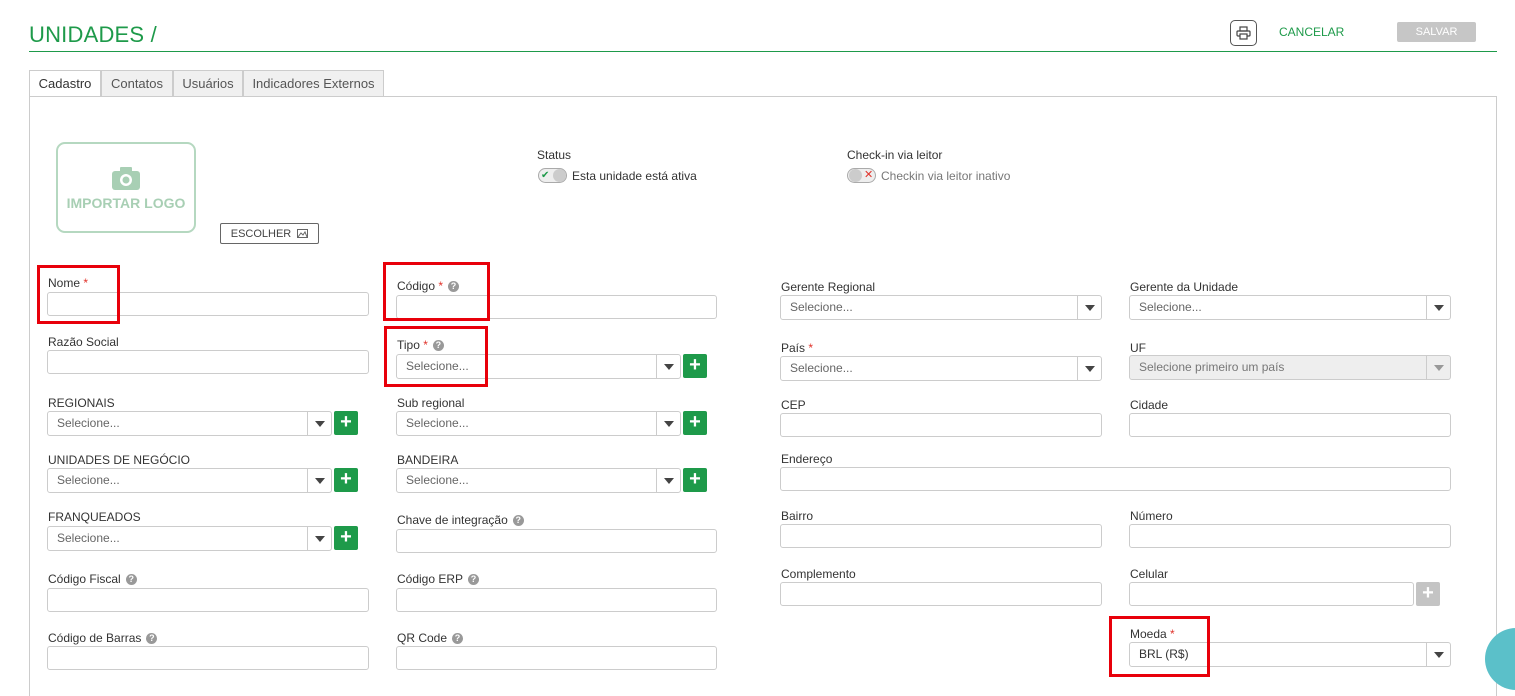 The height and width of the screenshot is (696, 1515). I want to click on save-button: SALVAR, so click(1436, 32).